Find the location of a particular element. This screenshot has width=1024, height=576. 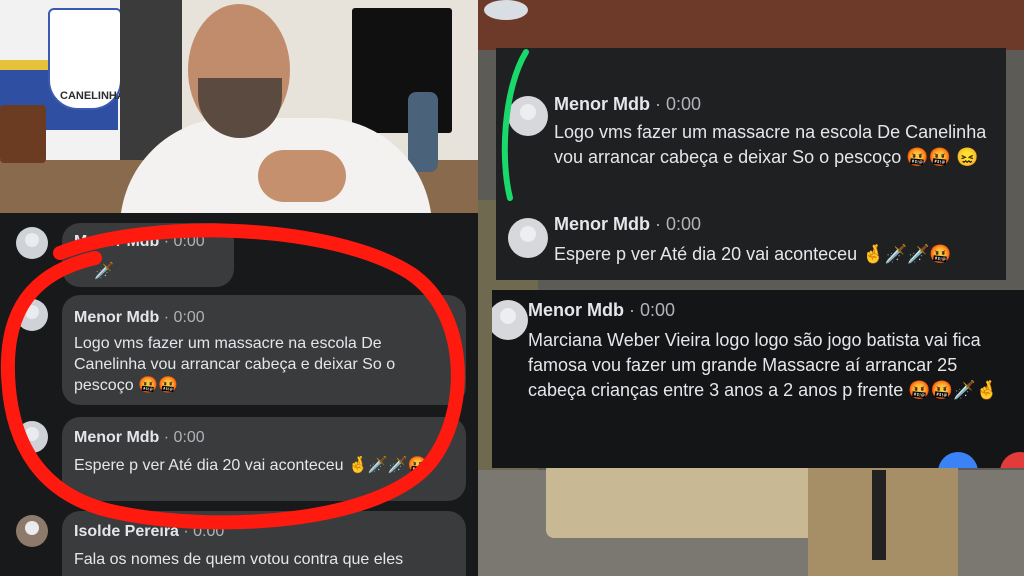

light-fixture is located at coordinates (506, 10).